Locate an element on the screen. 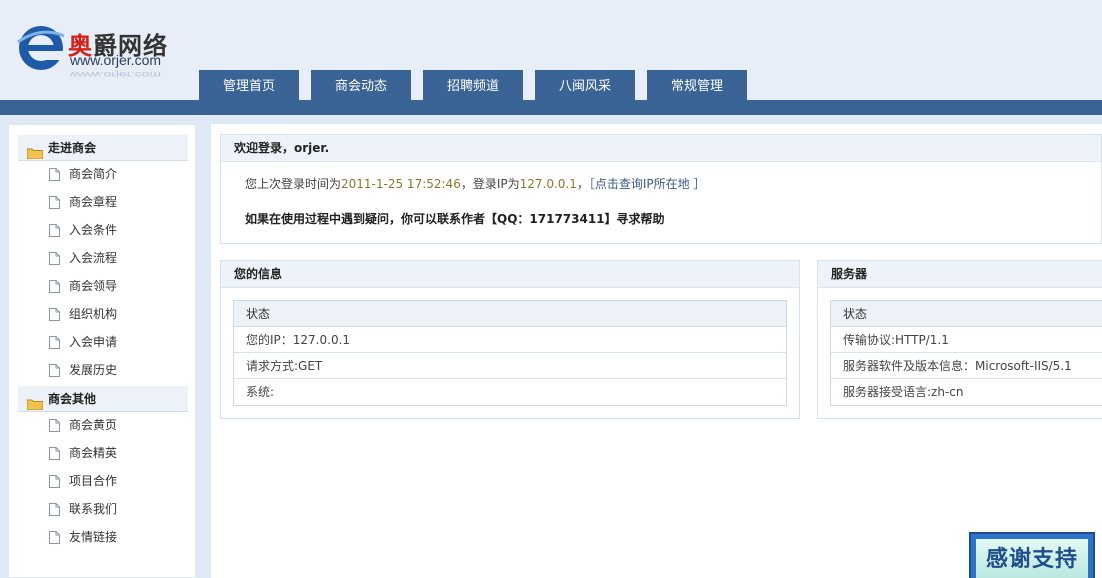 This screenshot has height=578, width=1102. tab-admin-home: 管理首页 is located at coordinates (249, 85).